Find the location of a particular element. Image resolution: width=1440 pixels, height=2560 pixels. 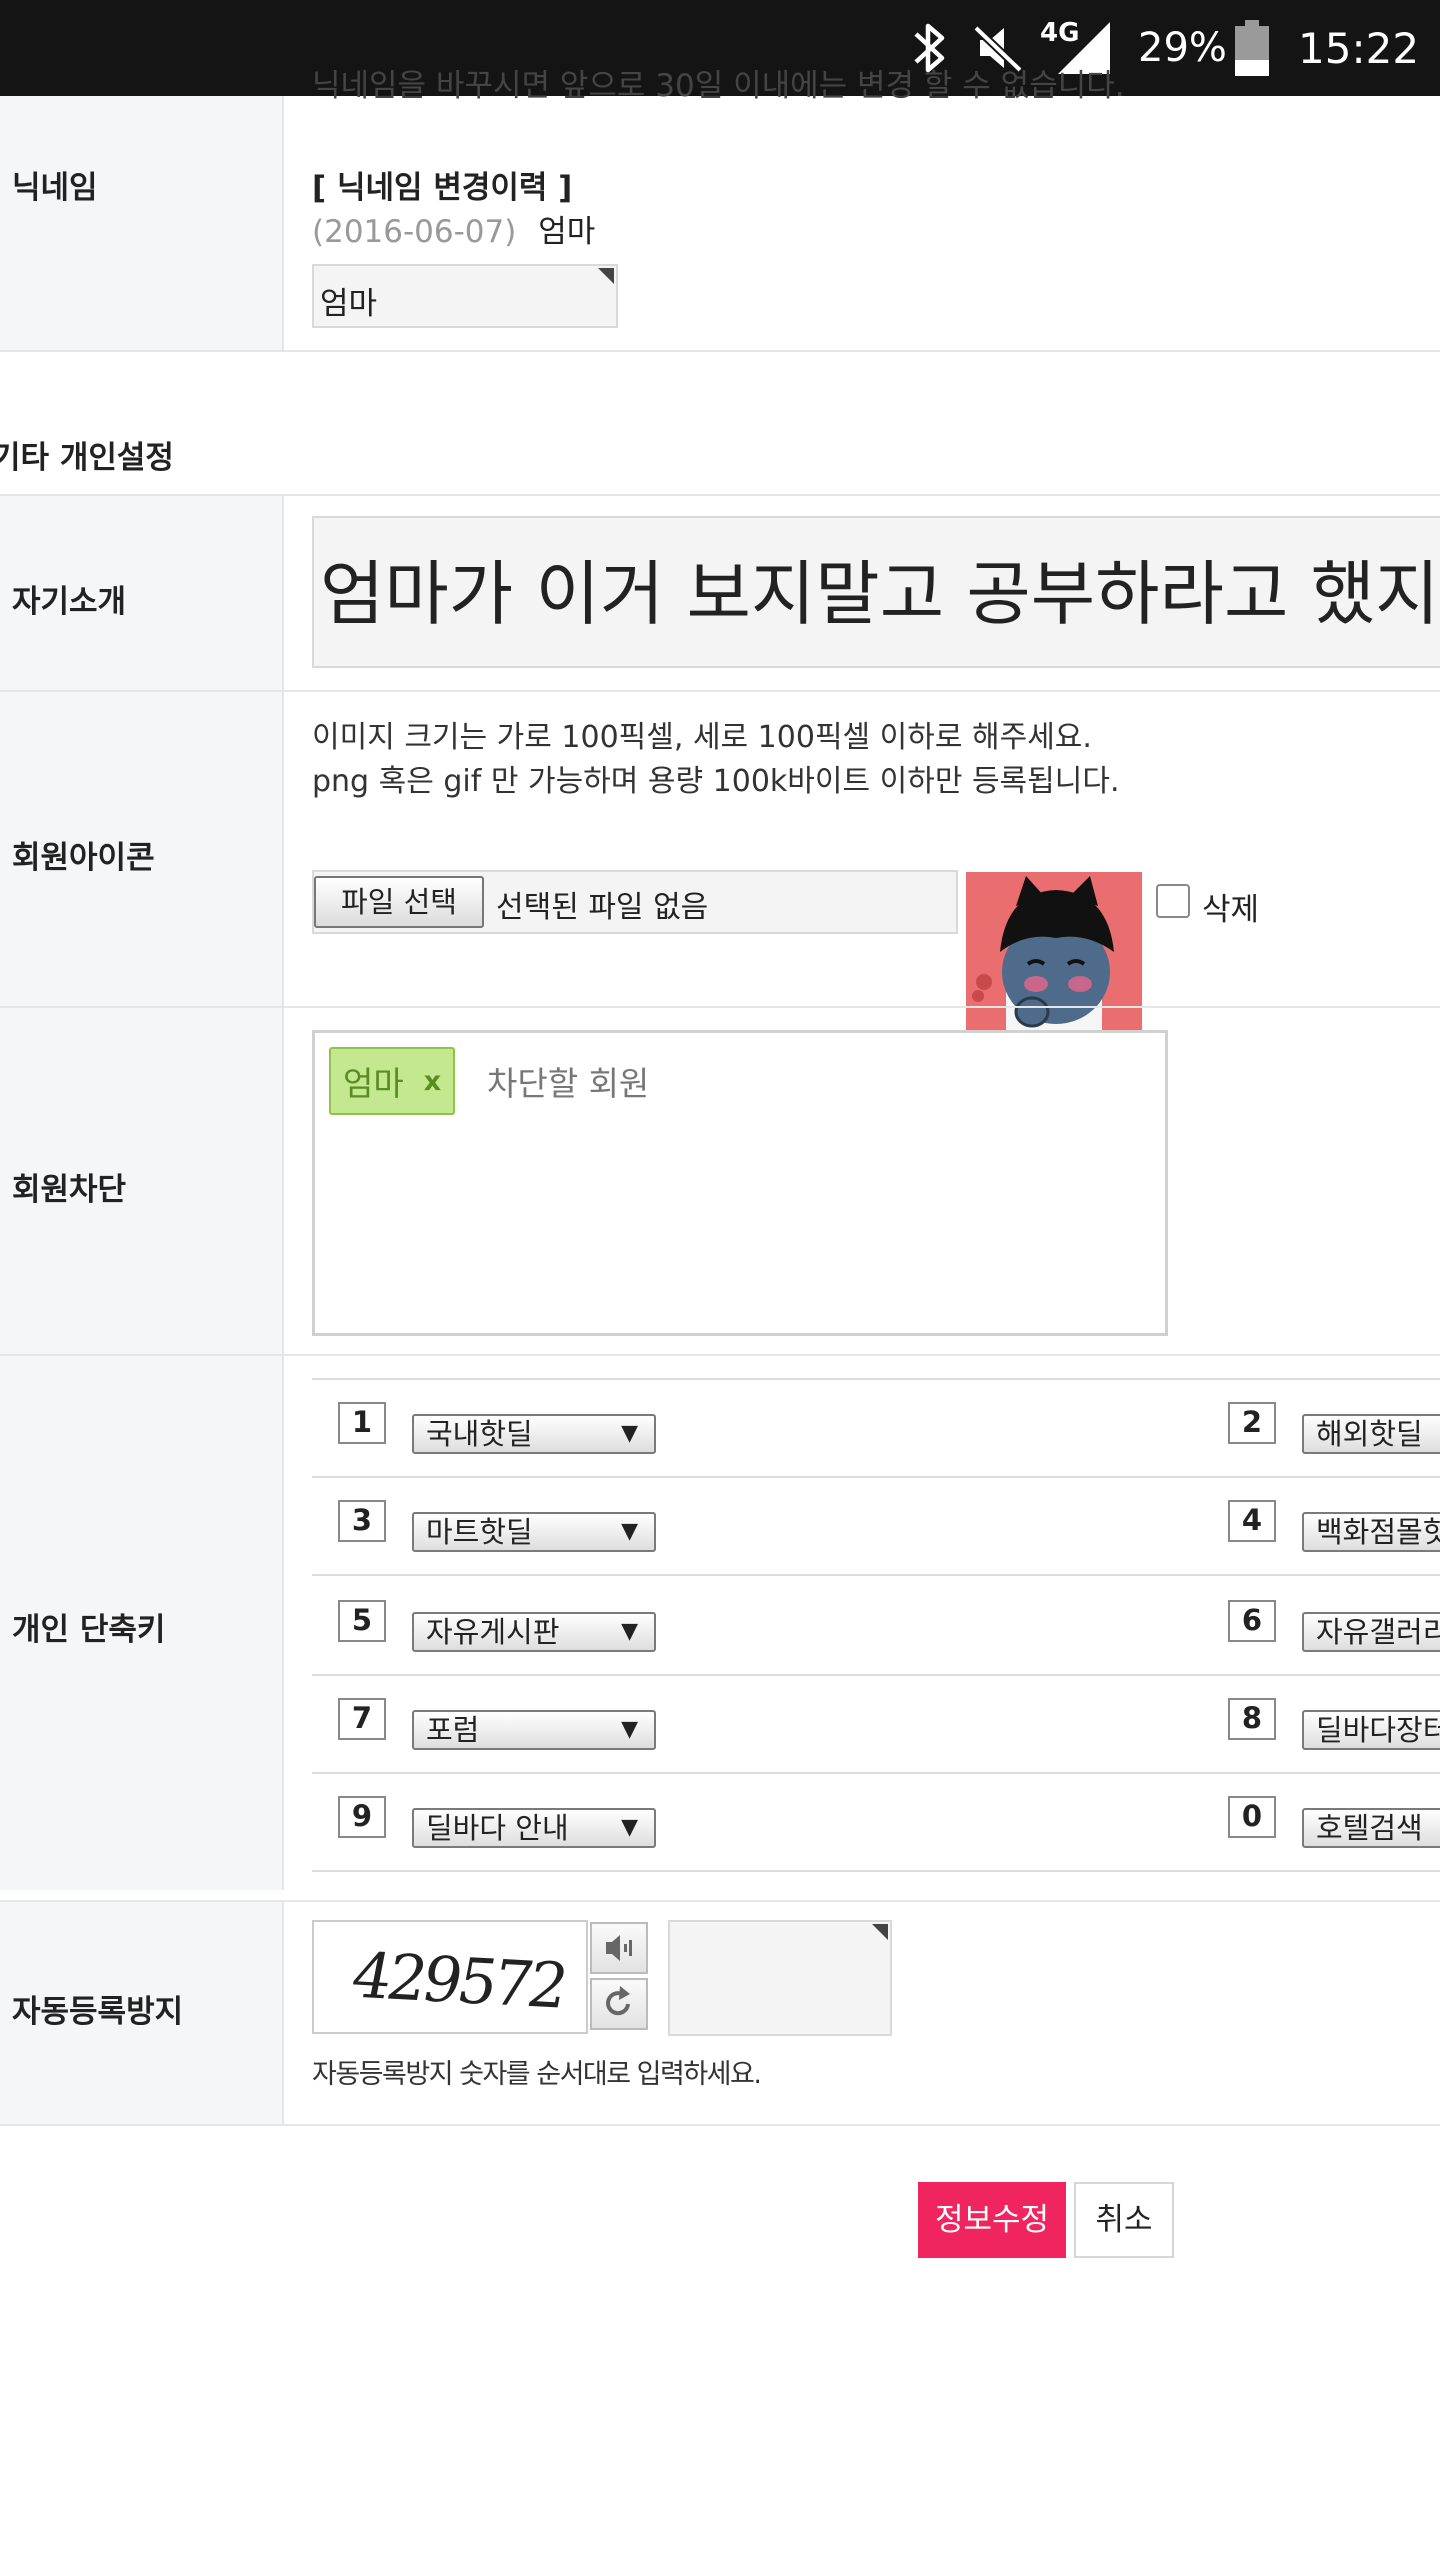

shortcut-select-9: 딜바다 안내 ▼ is located at coordinates (534, 1828).